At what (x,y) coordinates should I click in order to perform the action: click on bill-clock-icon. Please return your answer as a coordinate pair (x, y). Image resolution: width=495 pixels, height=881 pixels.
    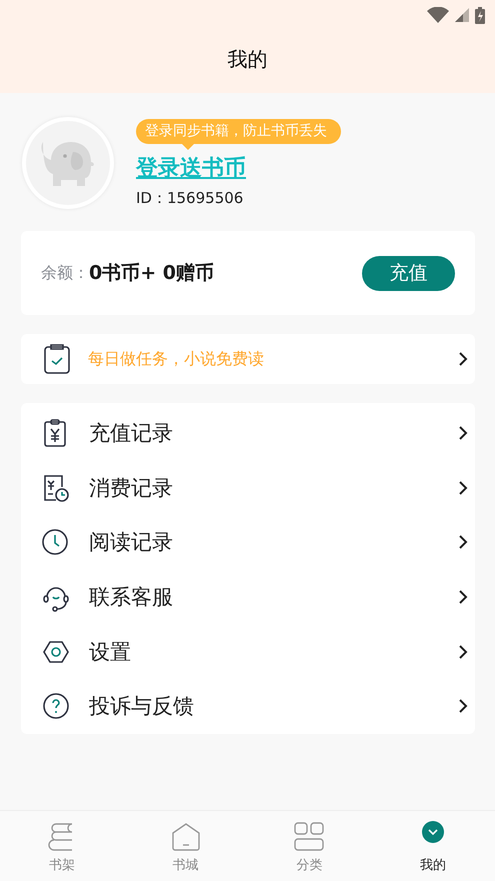
    Looking at the image, I should click on (56, 487).